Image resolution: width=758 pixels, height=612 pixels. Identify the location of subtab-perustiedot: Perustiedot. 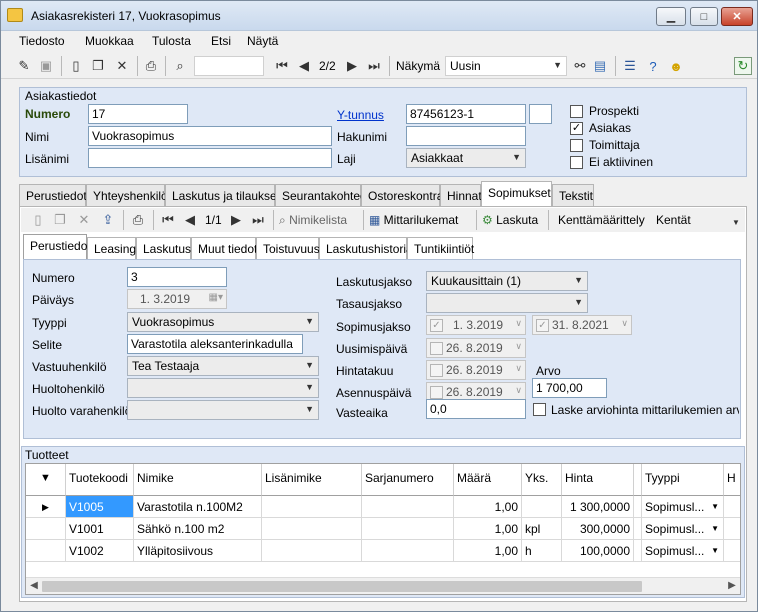
(57, 246).